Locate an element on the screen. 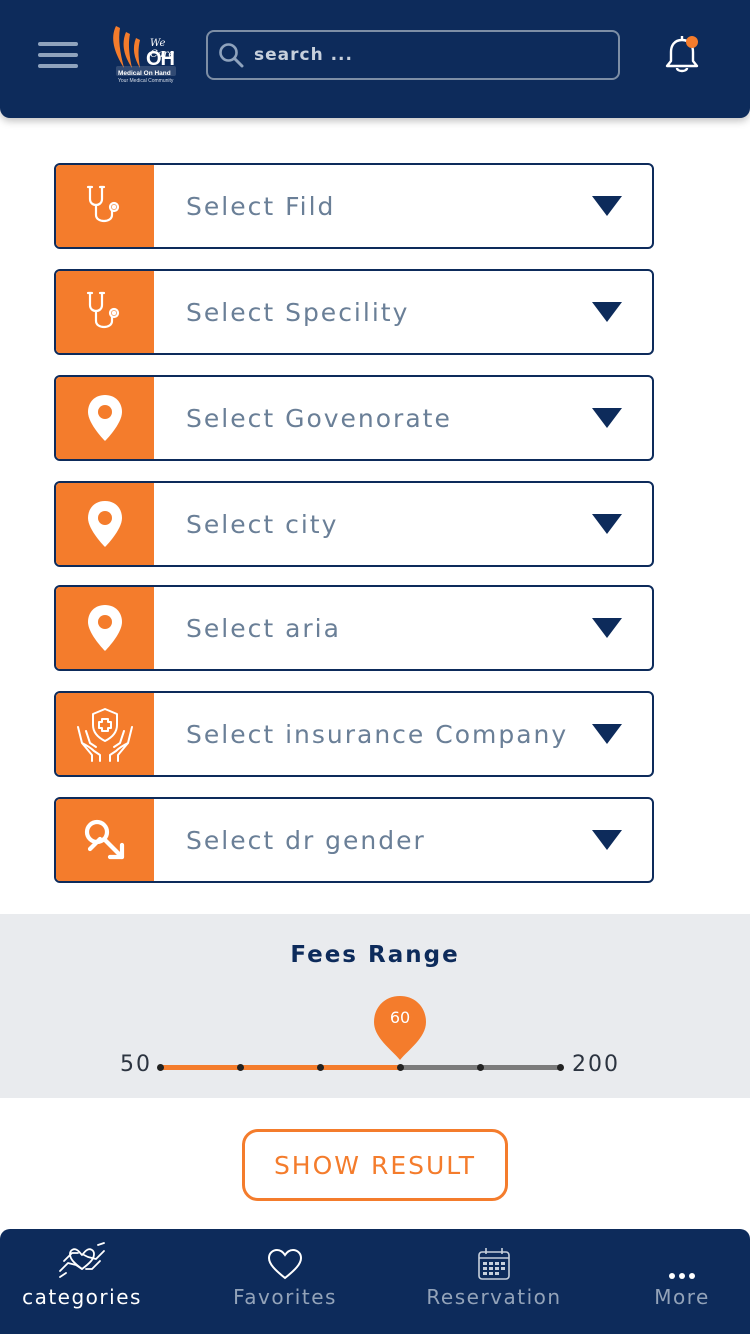 Image resolution: width=750 pixels, height=1334 pixels. logo-name: Medical On Hand is located at coordinates (144, 73).